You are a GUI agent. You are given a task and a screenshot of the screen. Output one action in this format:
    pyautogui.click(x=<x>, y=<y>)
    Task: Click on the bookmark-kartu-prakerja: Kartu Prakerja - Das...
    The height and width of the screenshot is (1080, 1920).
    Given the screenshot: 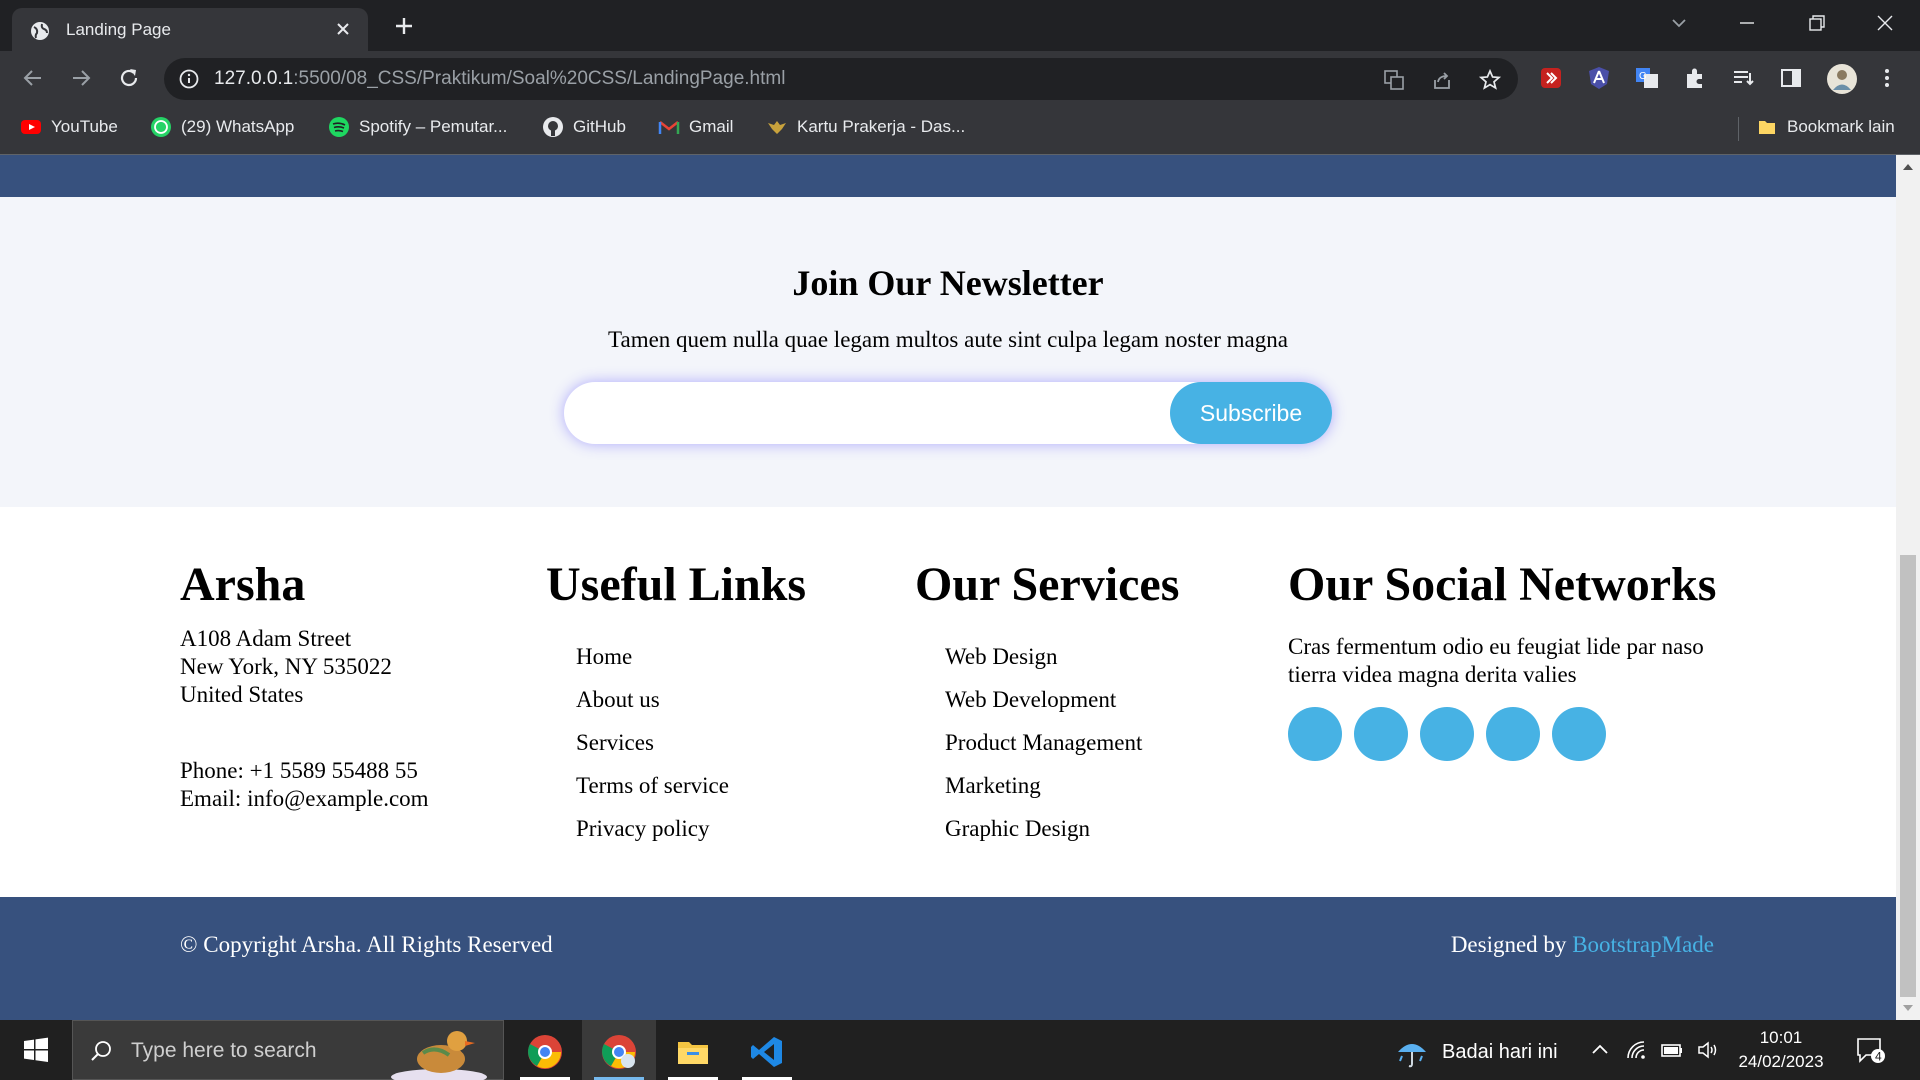 What is the action you would take?
    pyautogui.click(x=865, y=127)
    